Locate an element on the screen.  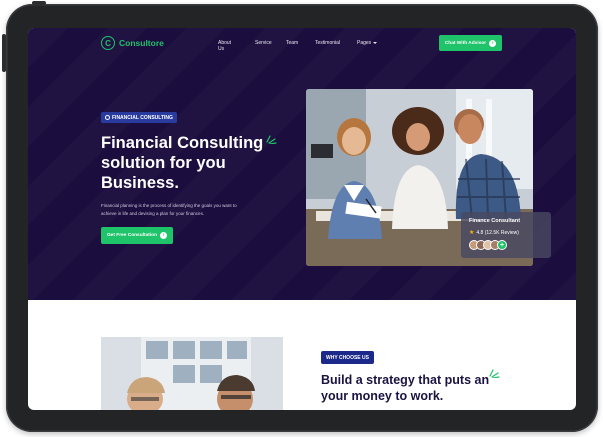
plus-icon: + is located at coordinates (502, 245).